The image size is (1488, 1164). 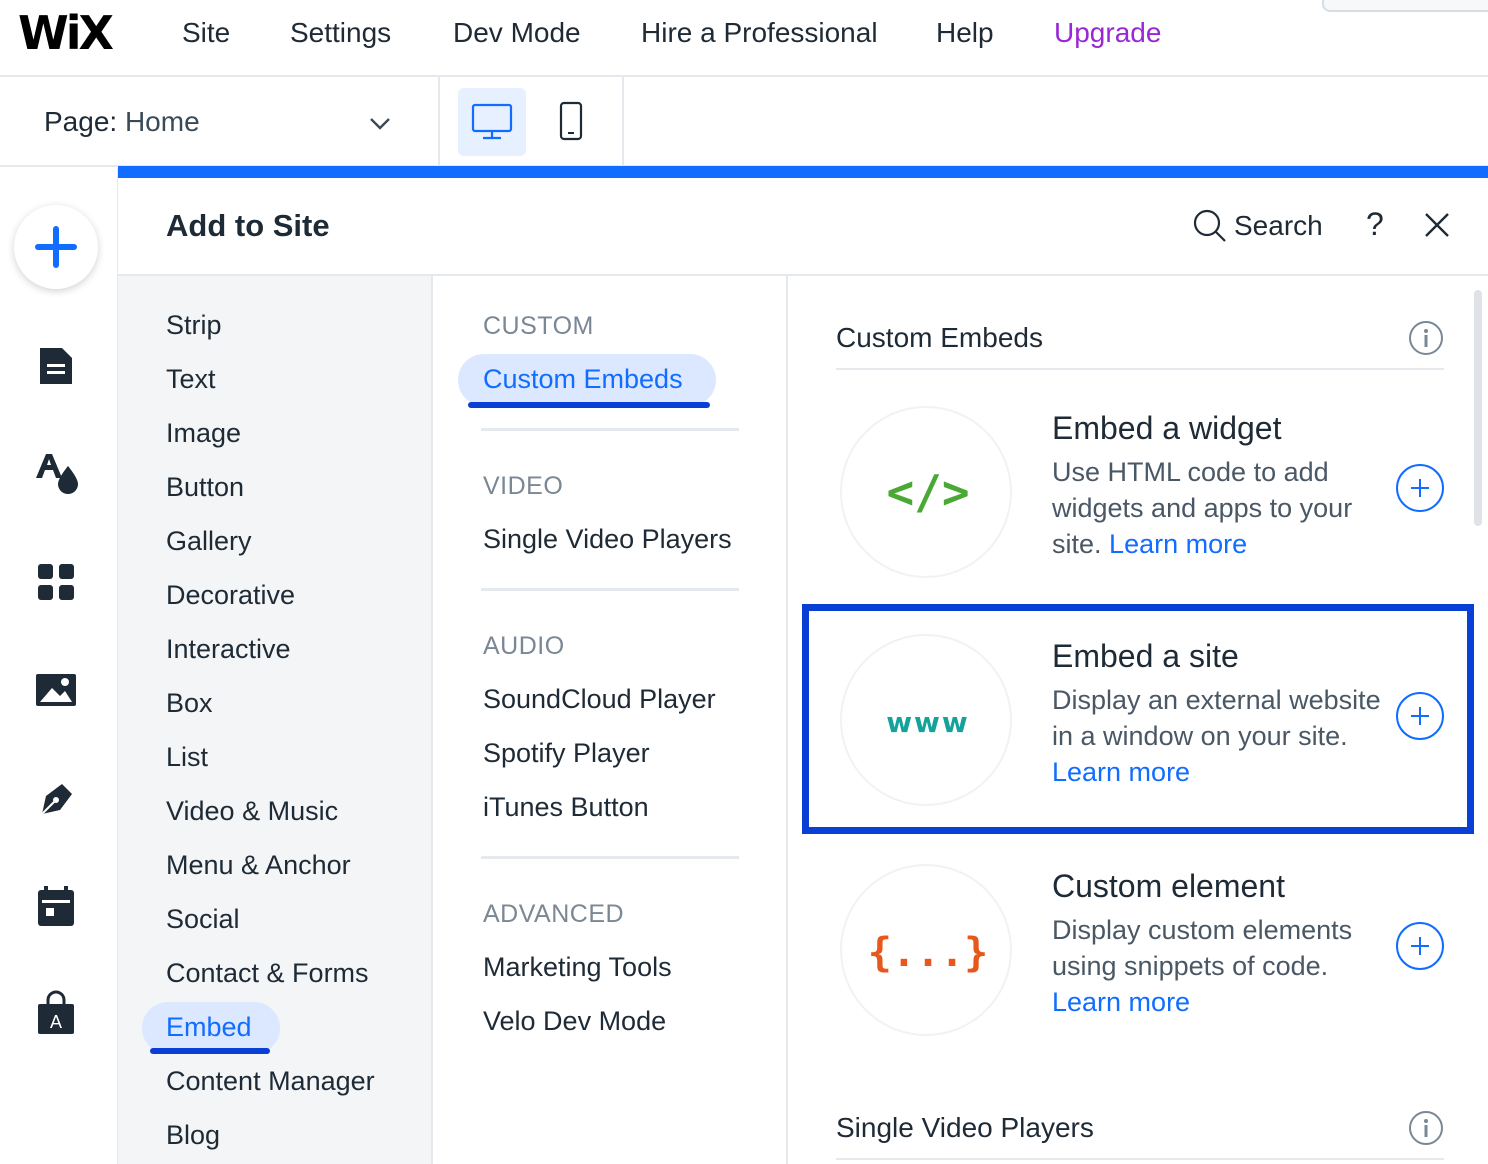 I want to click on calendar-icon, so click(x=56, y=906).